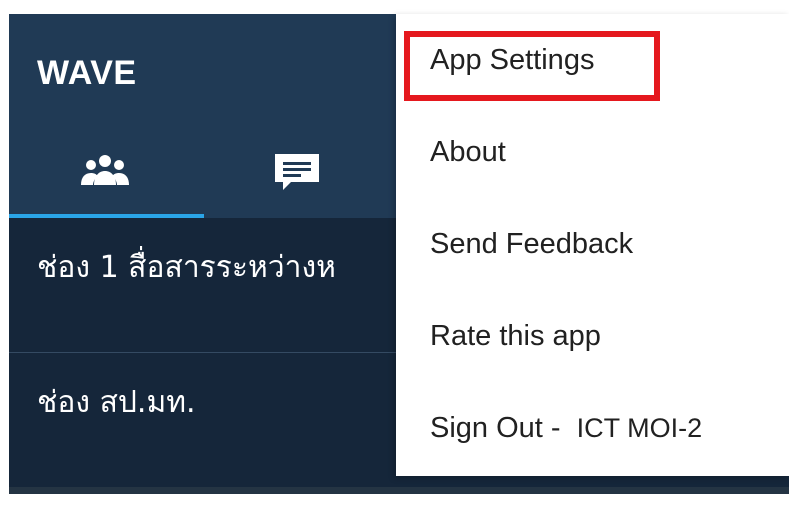 The image size is (789, 514). Describe the element at coordinates (512, 60) in the screenshot. I see `menu-item-label: App Settings` at that location.